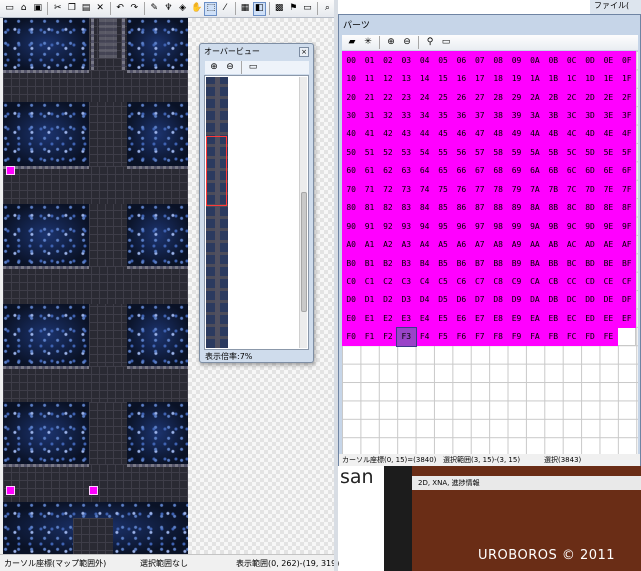  Describe the element at coordinates (57, 9) in the screenshot. I see `cut-icon: ✂` at that location.